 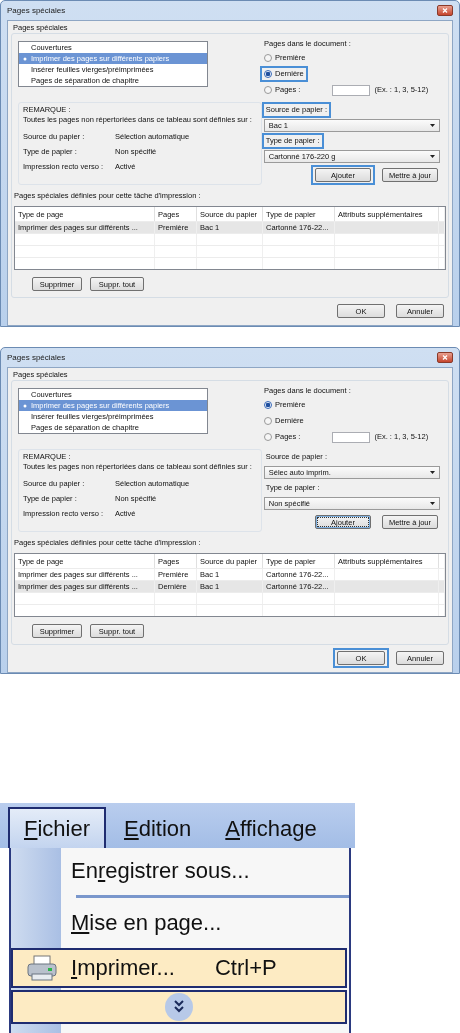 I want to click on menu-bar-item: Affichage, so click(x=271, y=827).